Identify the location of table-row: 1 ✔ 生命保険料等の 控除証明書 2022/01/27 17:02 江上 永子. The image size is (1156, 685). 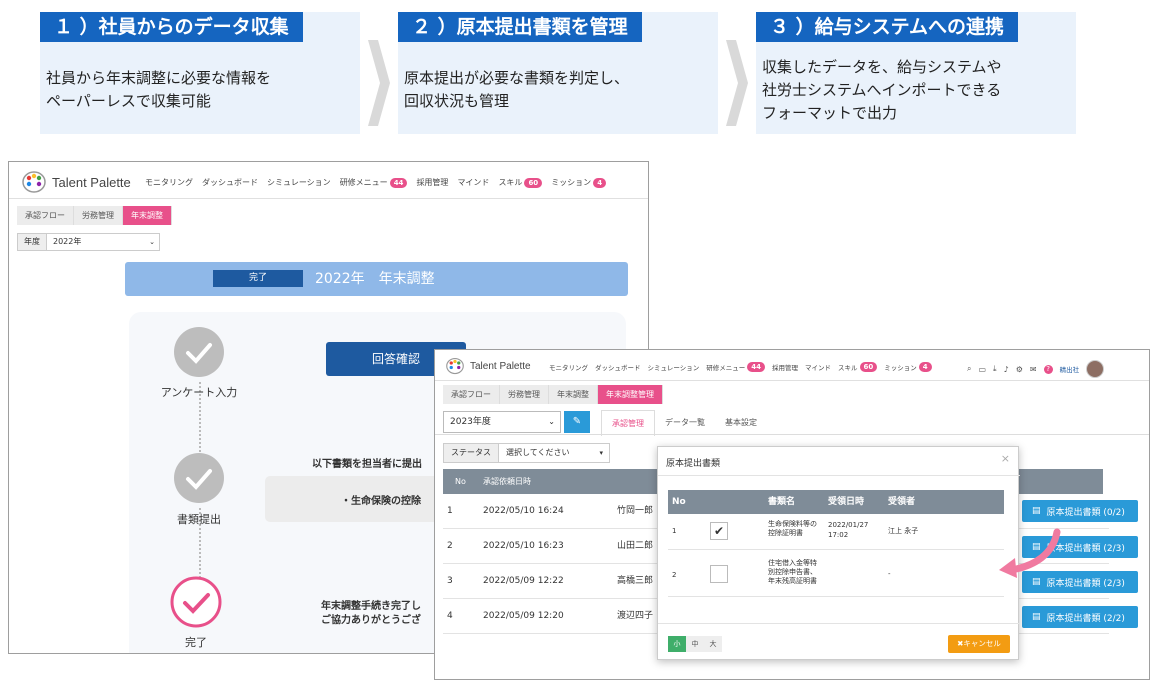
(836, 532).